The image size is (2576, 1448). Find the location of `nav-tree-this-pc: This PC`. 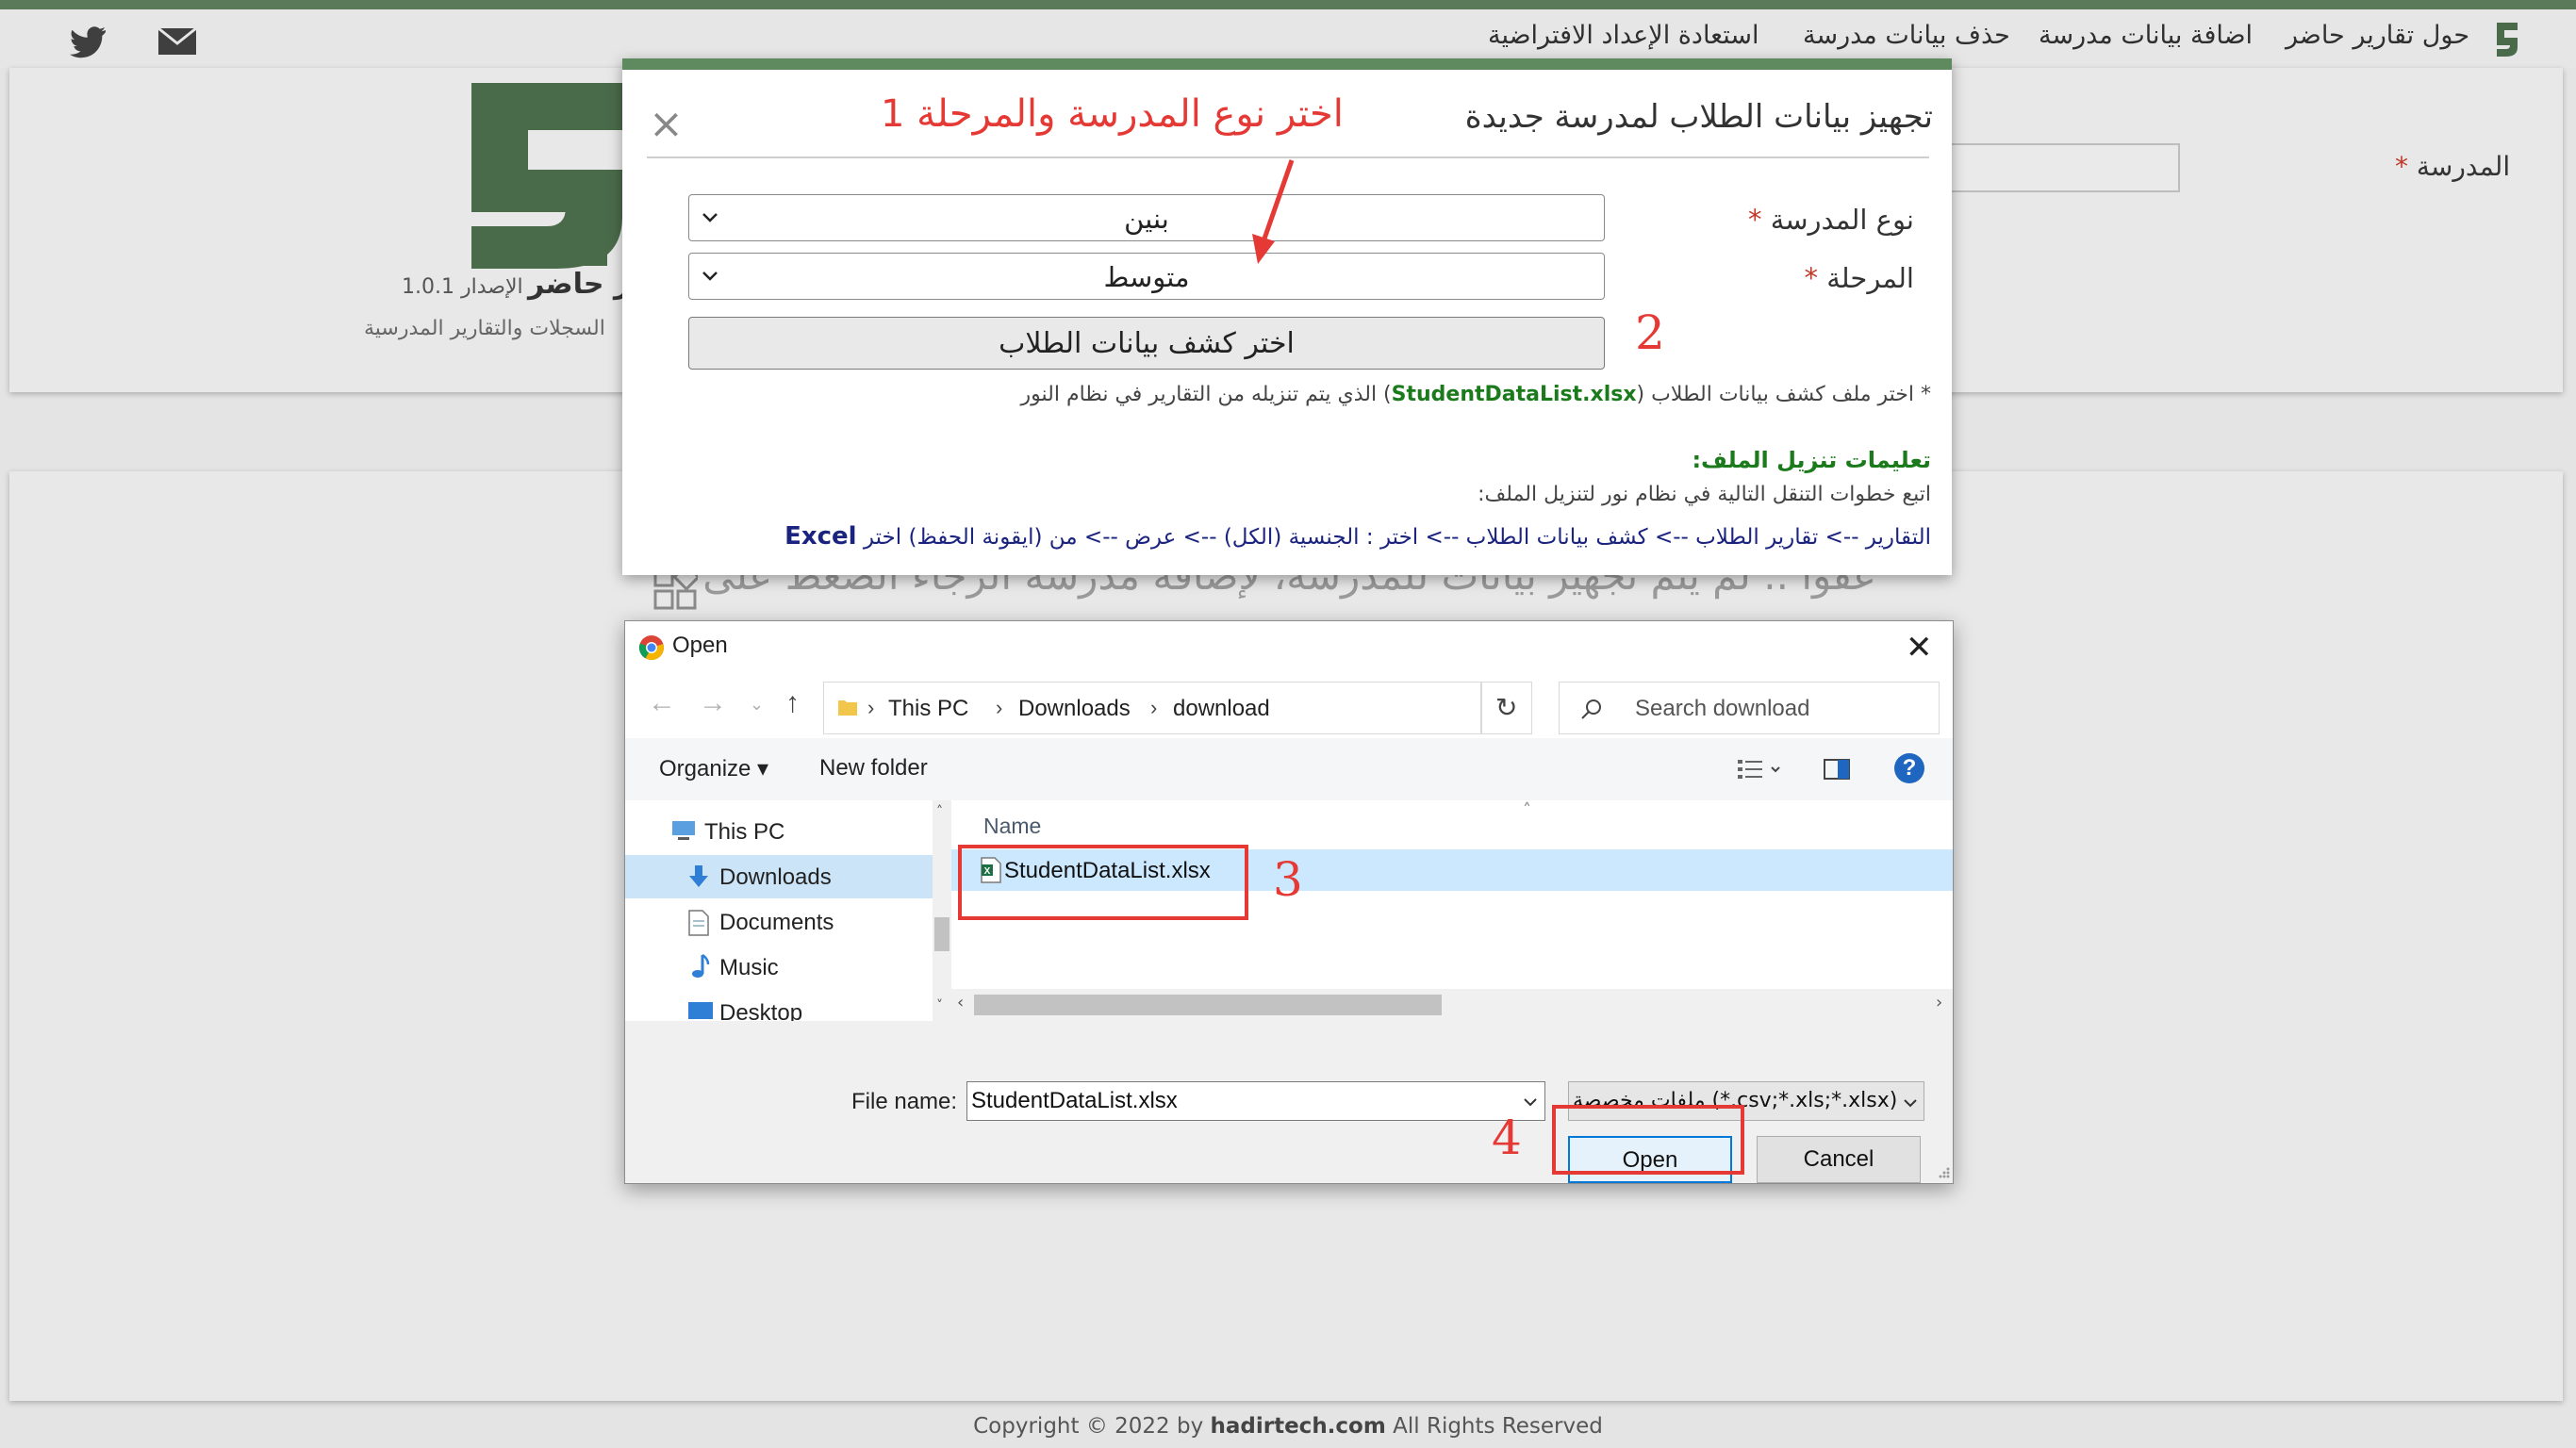

nav-tree-this-pc: This PC is located at coordinates (779, 831).